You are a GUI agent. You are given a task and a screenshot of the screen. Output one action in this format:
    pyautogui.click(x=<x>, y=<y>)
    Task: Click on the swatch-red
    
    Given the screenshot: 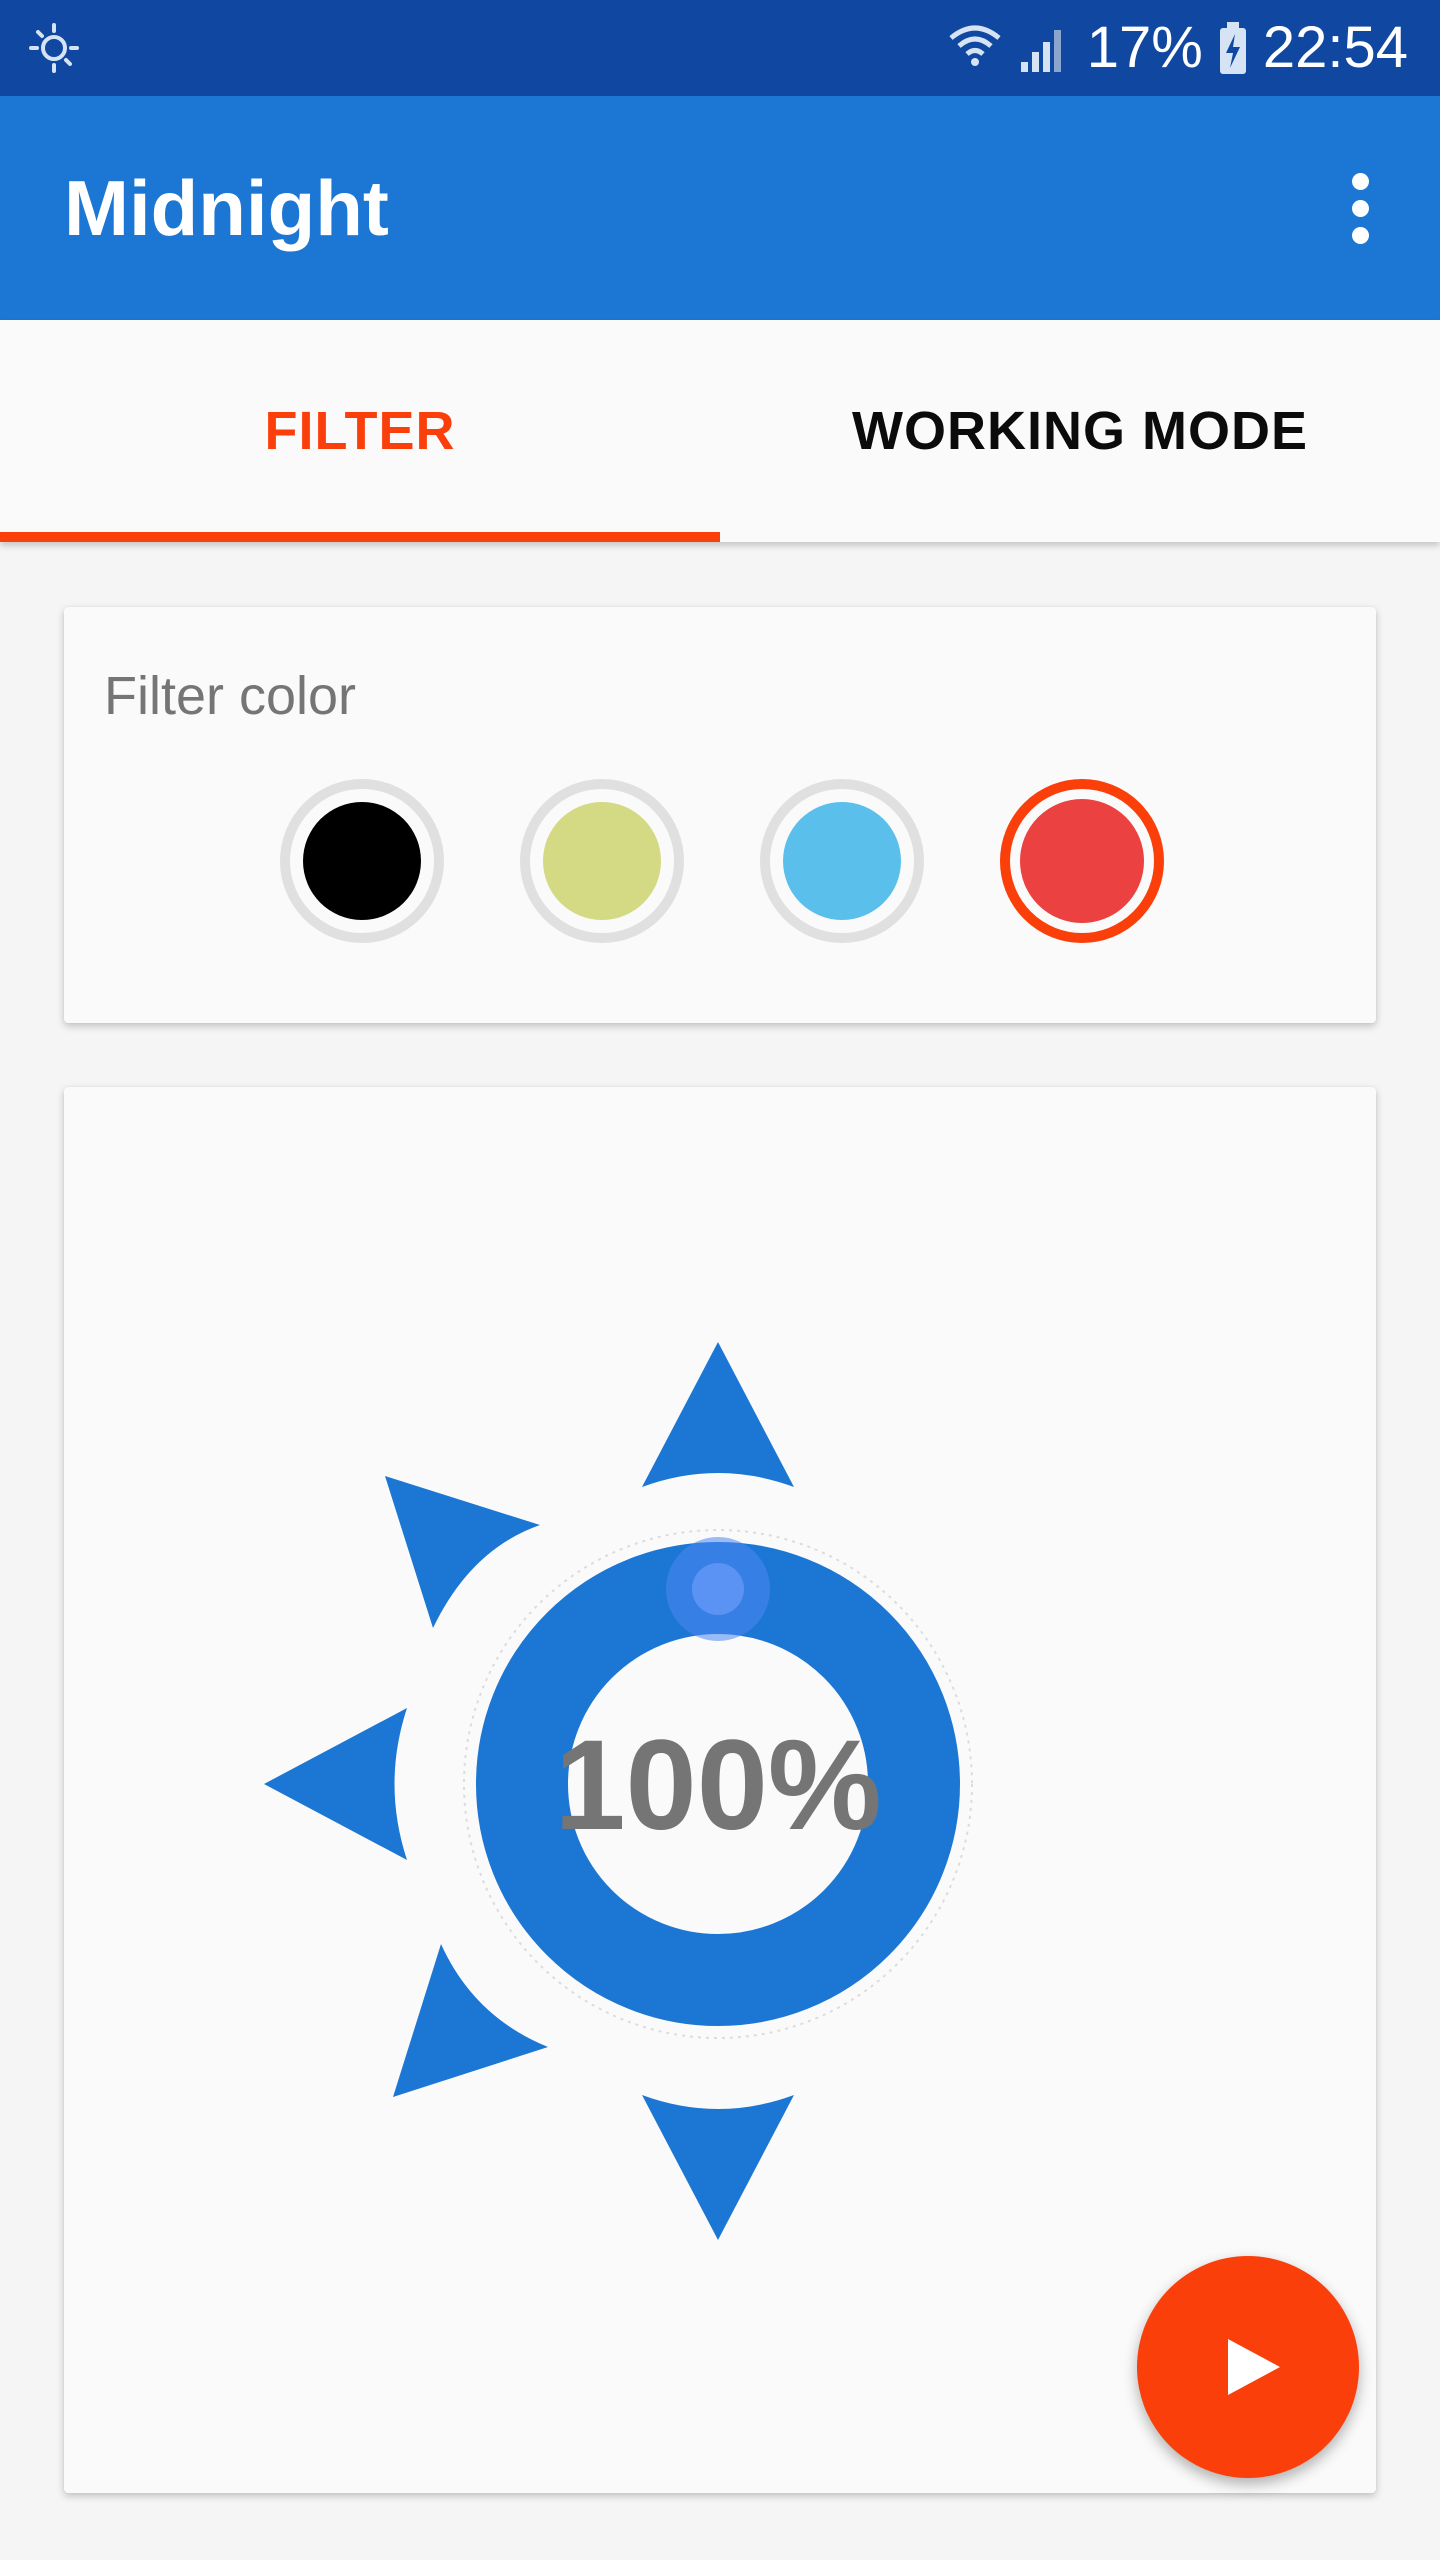 What is the action you would take?
    pyautogui.click(x=1082, y=861)
    